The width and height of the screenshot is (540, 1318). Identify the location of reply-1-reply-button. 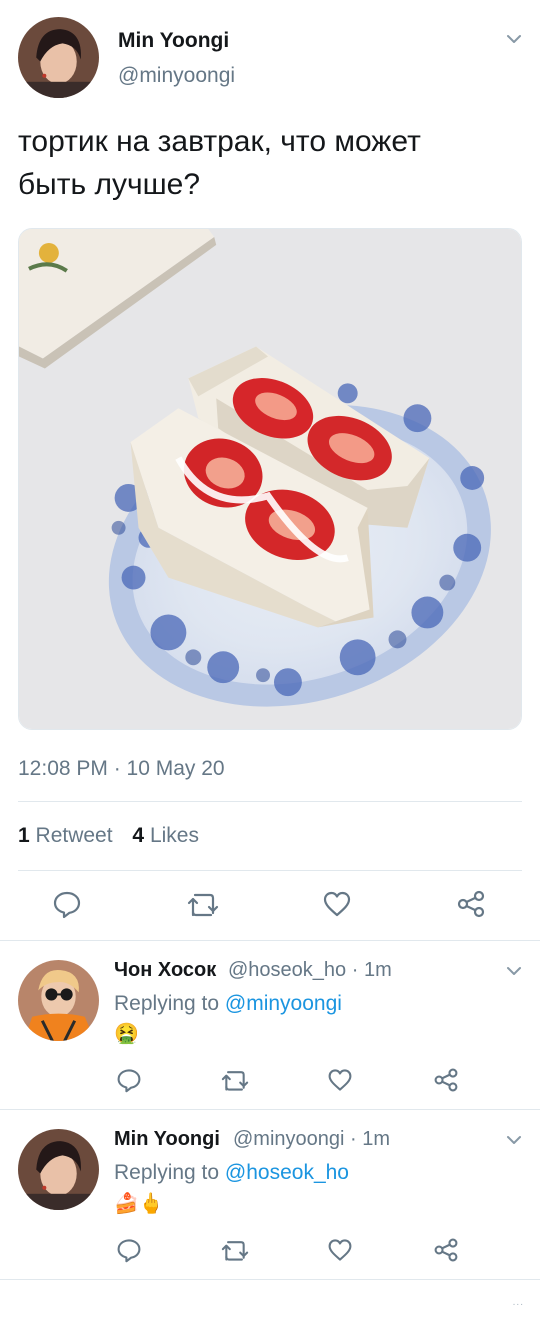
(129, 1080).